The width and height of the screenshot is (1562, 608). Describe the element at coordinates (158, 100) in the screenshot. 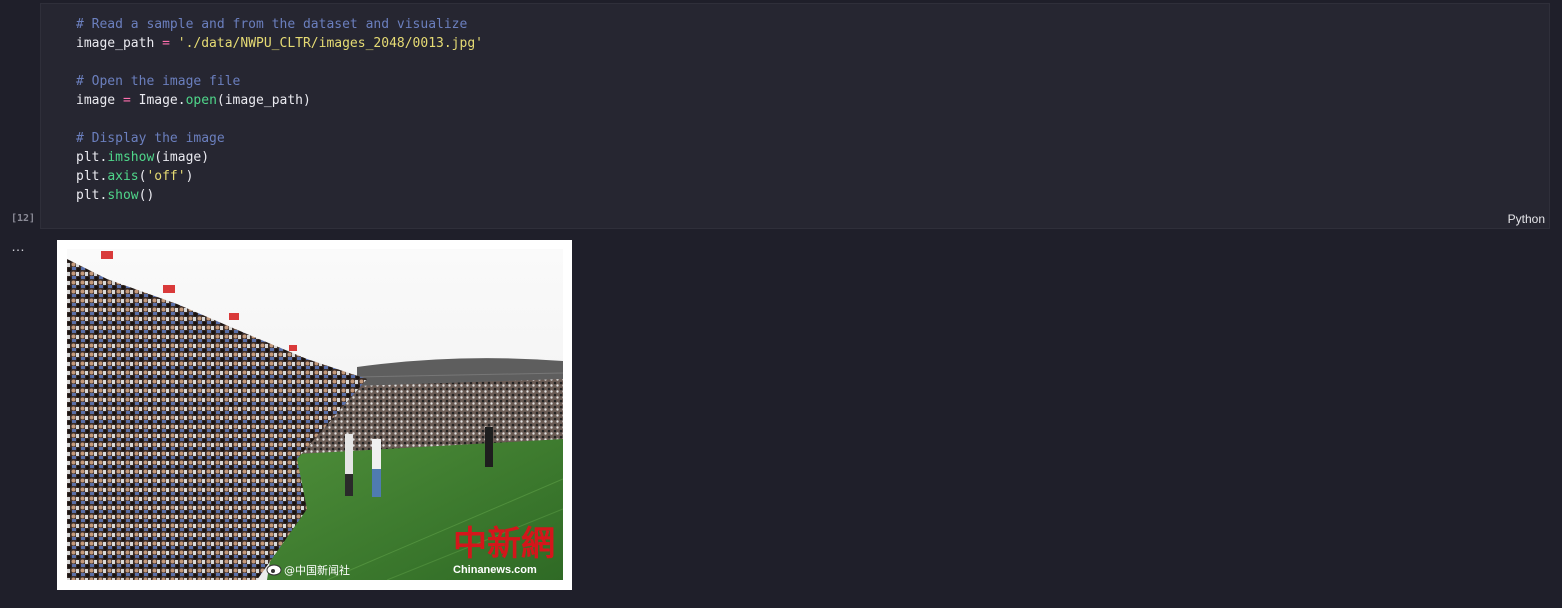

I see `code-token: Image.` at that location.